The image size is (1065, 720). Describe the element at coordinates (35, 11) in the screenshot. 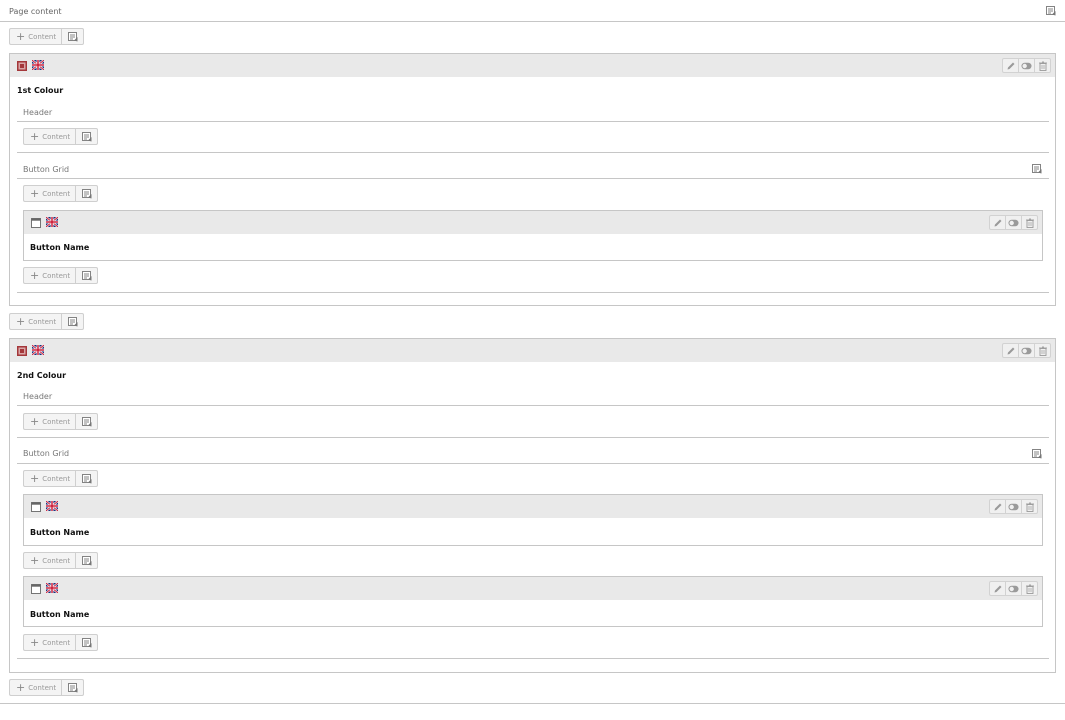

I see `page-title: Page content` at that location.